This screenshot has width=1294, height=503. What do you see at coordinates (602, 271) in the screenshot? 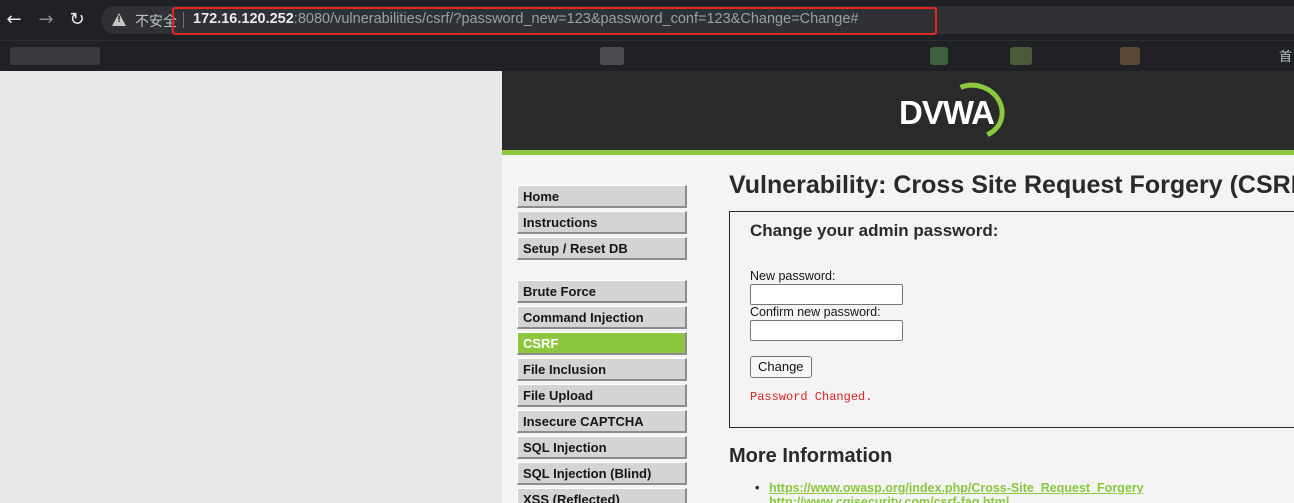
I see `menu-spacer` at bounding box center [602, 271].